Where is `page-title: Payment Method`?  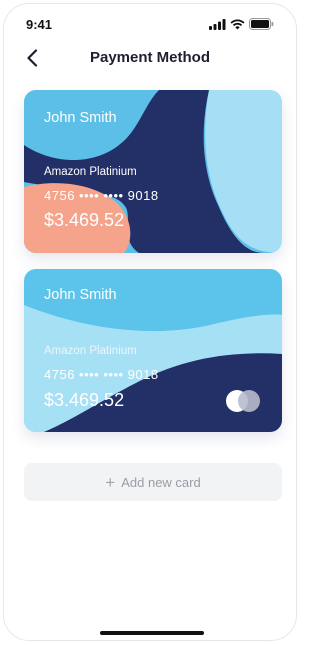
page-title: Payment Method is located at coordinates (149, 57).